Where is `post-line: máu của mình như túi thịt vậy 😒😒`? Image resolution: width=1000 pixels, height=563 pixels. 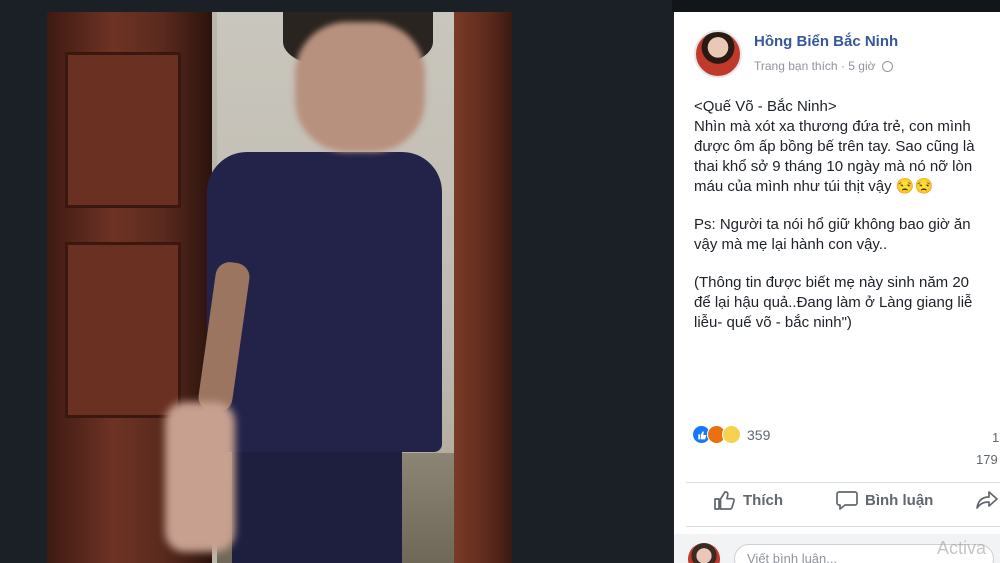 post-line: máu của mình như túi thịt vậy 😒😒 is located at coordinates (814, 186).